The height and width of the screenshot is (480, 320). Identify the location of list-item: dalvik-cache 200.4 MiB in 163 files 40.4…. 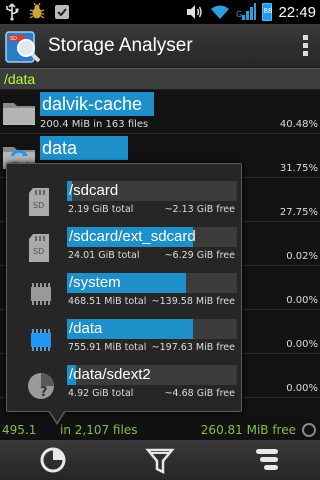
(160, 112).